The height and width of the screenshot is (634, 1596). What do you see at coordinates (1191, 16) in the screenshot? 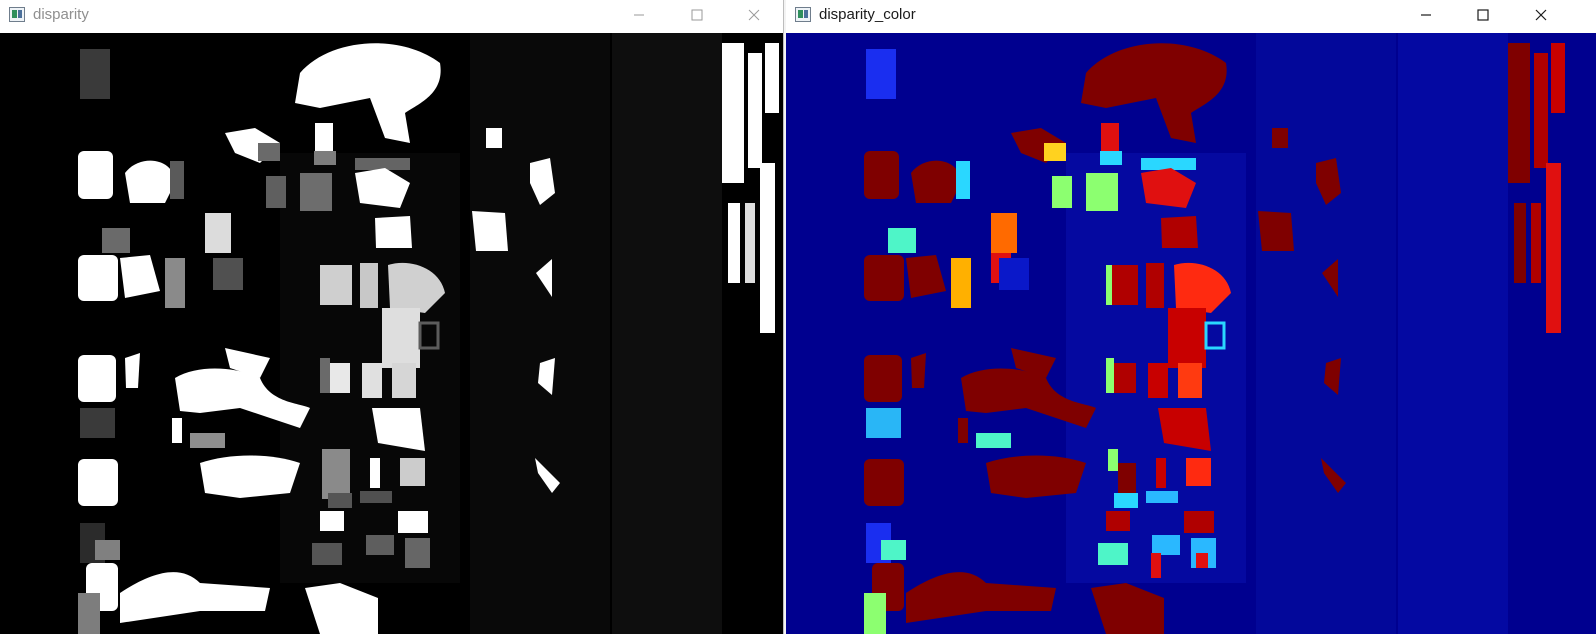
I see `title-bar: disparity_color` at bounding box center [1191, 16].